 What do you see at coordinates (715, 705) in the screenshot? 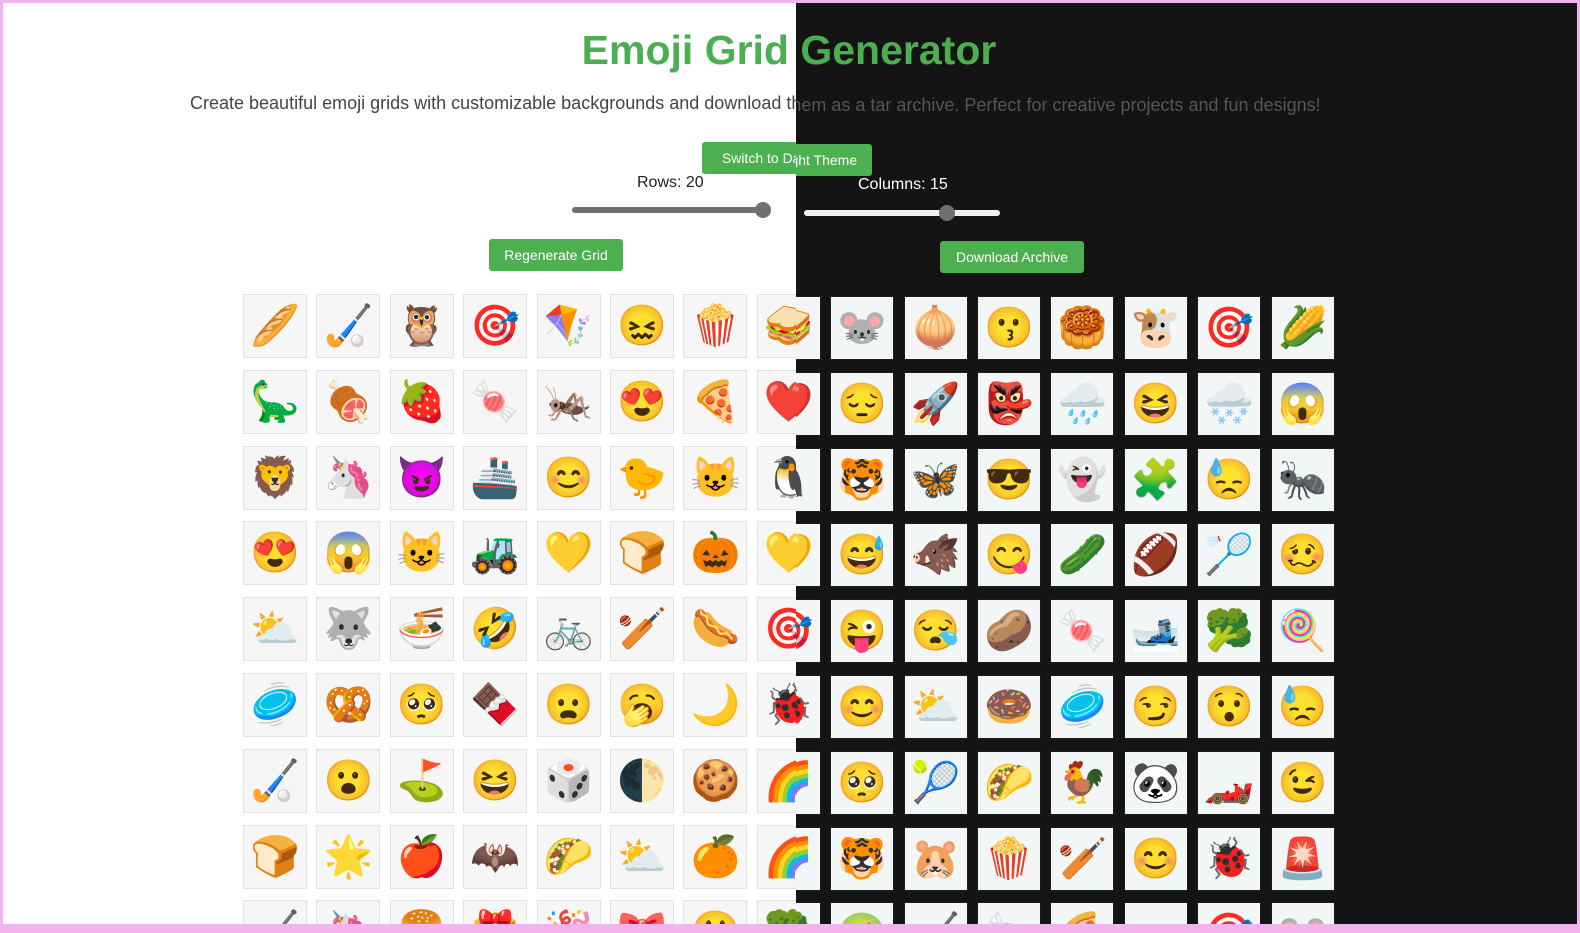
I see `emoji-tile: 🌙` at bounding box center [715, 705].